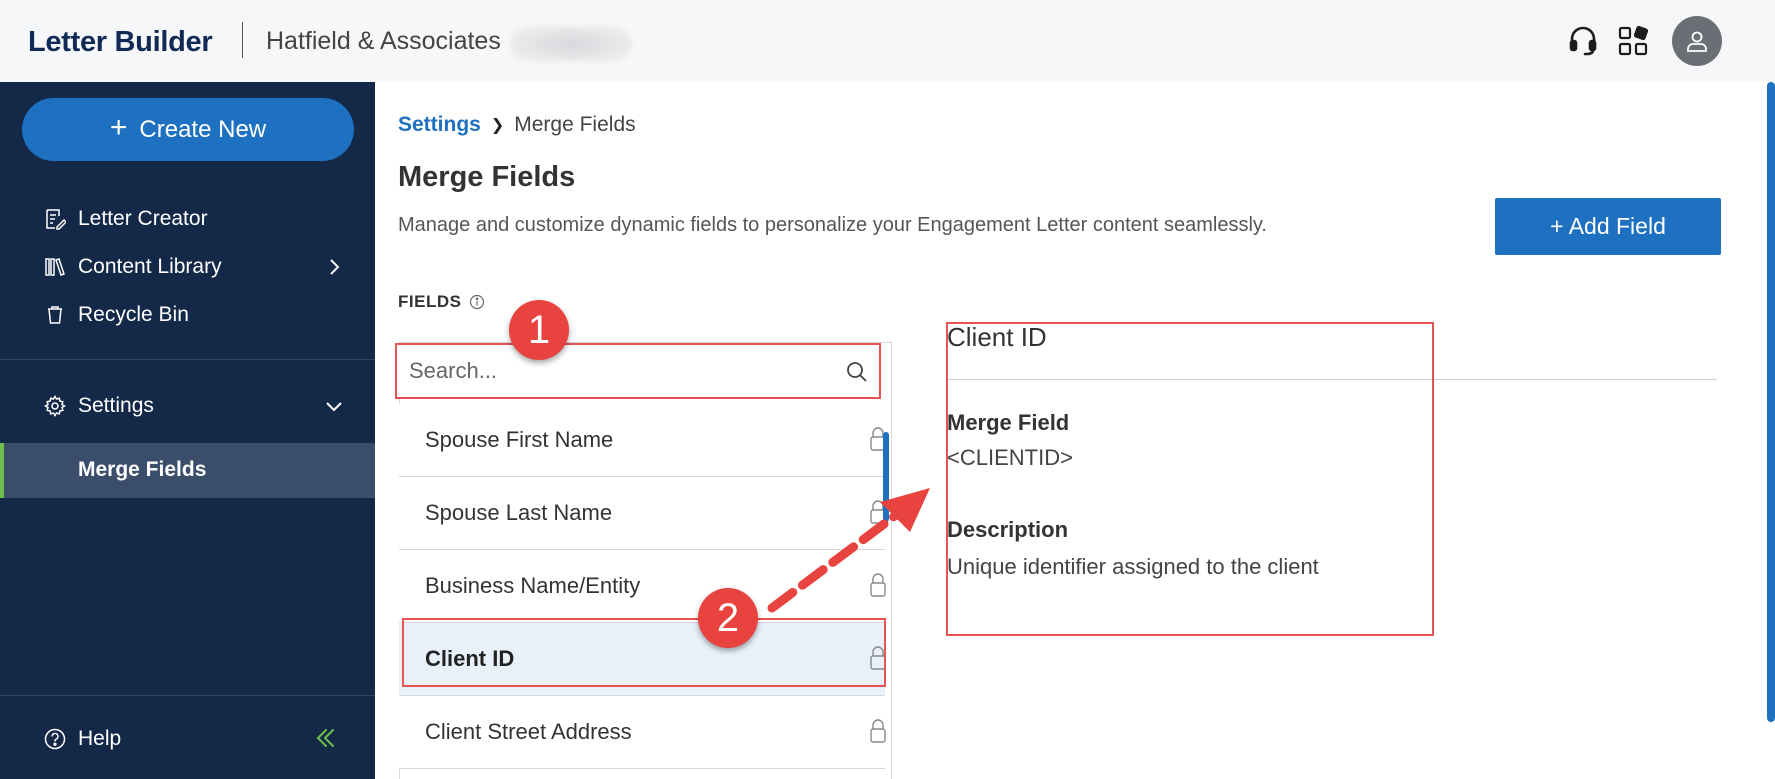  I want to click on sidebar-item-settings: Settings, so click(187, 406).